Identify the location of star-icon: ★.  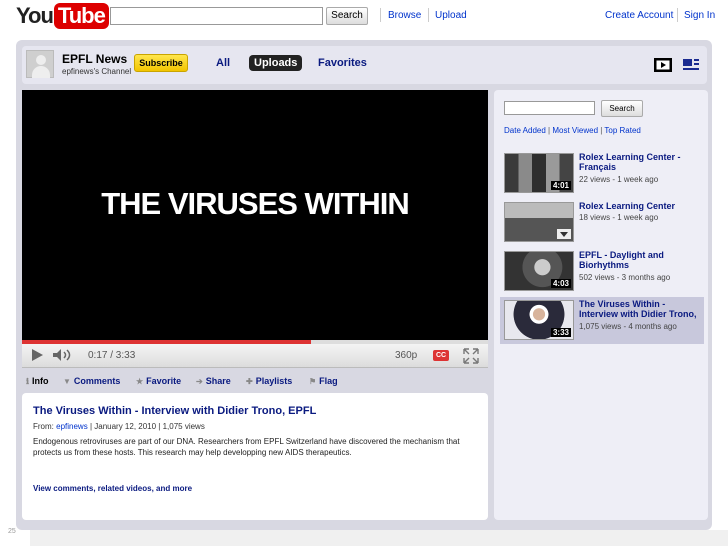
(140, 381).